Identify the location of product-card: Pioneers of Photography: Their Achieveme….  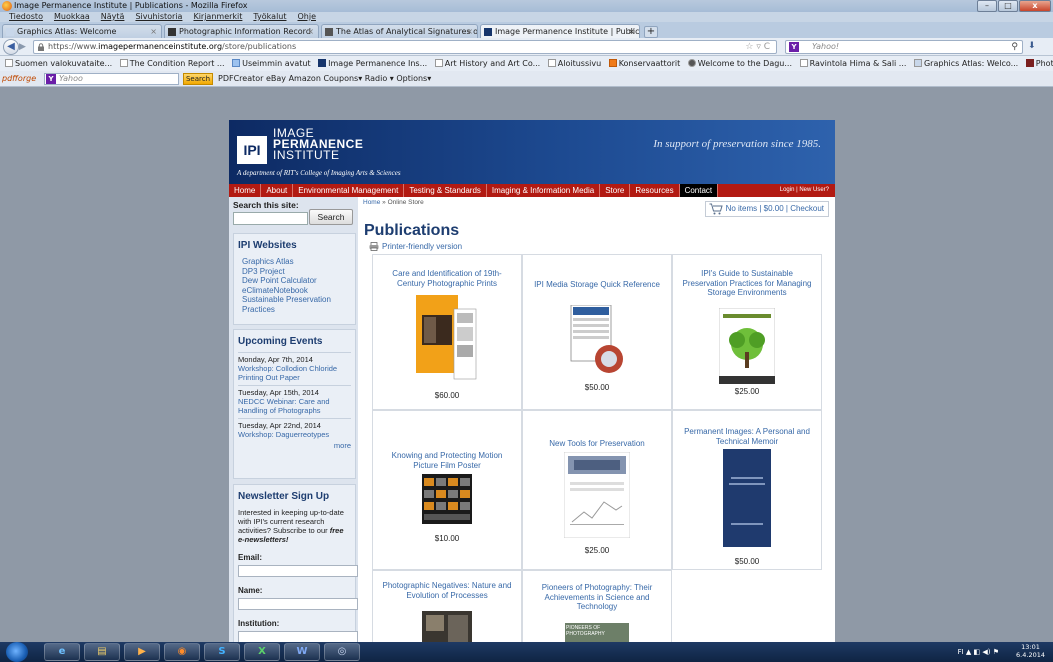
(597, 606).